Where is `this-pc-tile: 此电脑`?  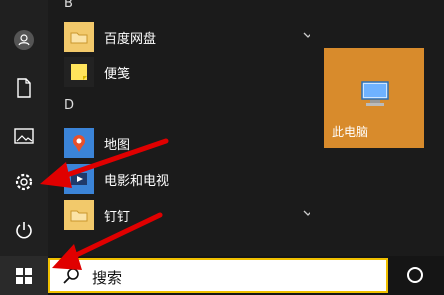
this-pc-tile: 此电脑 is located at coordinates (374, 98).